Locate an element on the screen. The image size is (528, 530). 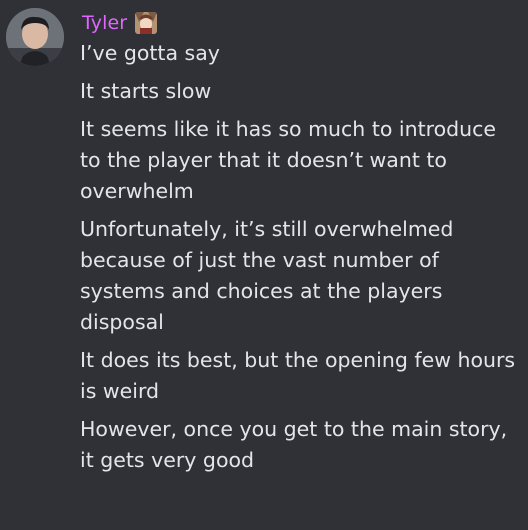
character-portrait-icon is located at coordinates (146, 23).